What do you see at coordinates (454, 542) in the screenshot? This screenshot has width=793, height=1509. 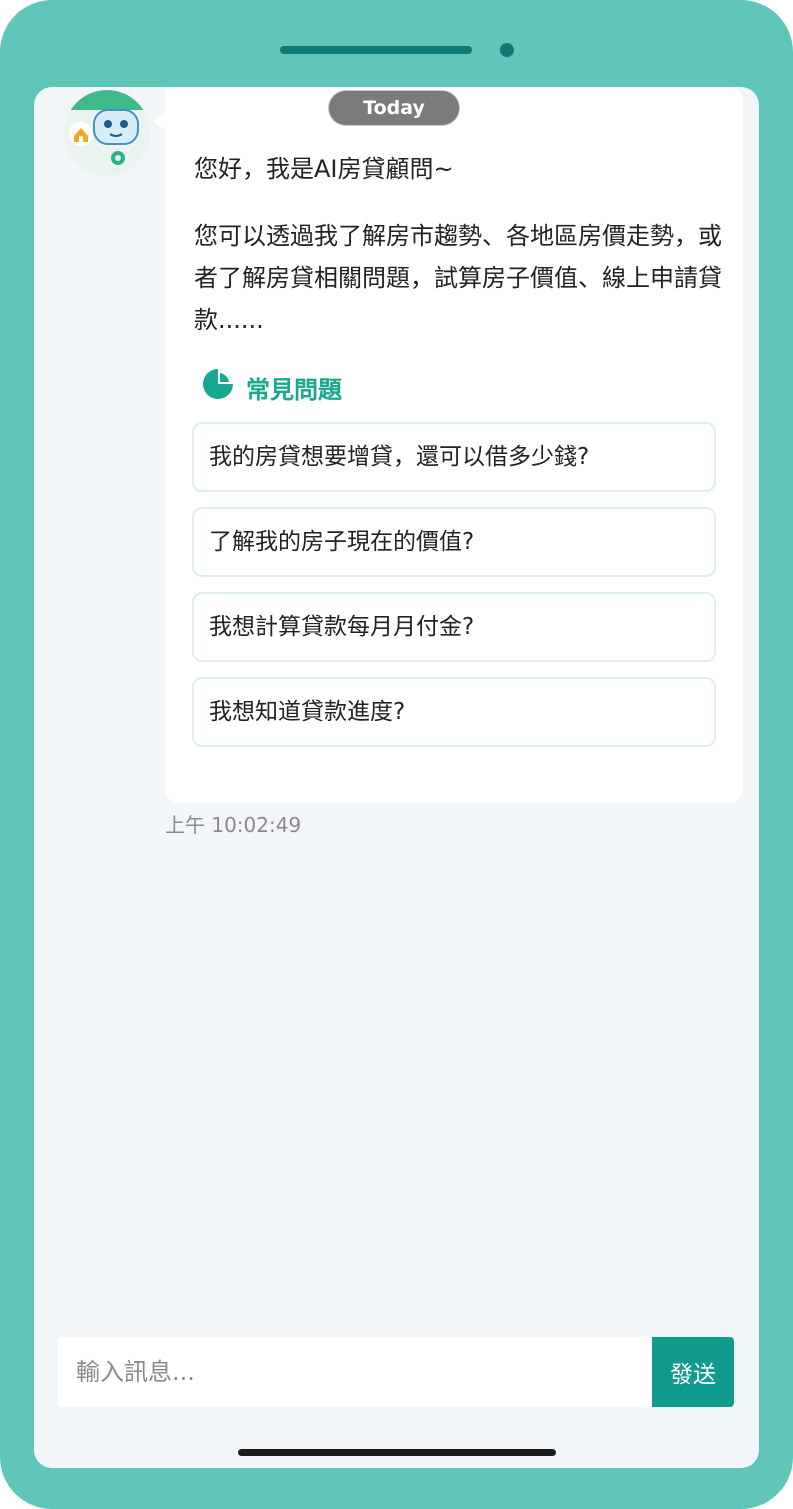 I see `faq-item-house-value: 了解我的房子現在的價值?` at bounding box center [454, 542].